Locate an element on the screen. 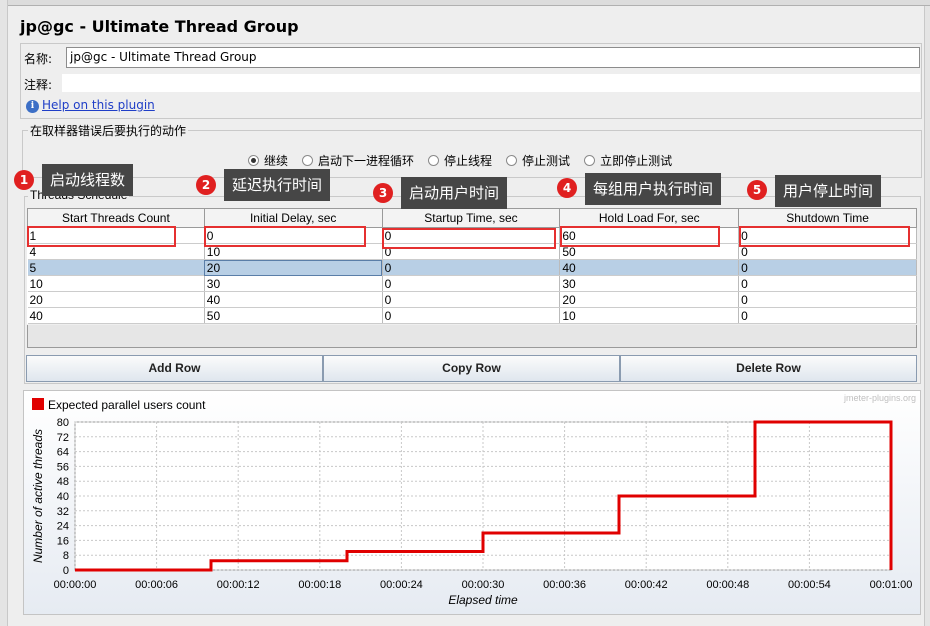  x-tick-label: 00:00:18 is located at coordinates (319, 585).